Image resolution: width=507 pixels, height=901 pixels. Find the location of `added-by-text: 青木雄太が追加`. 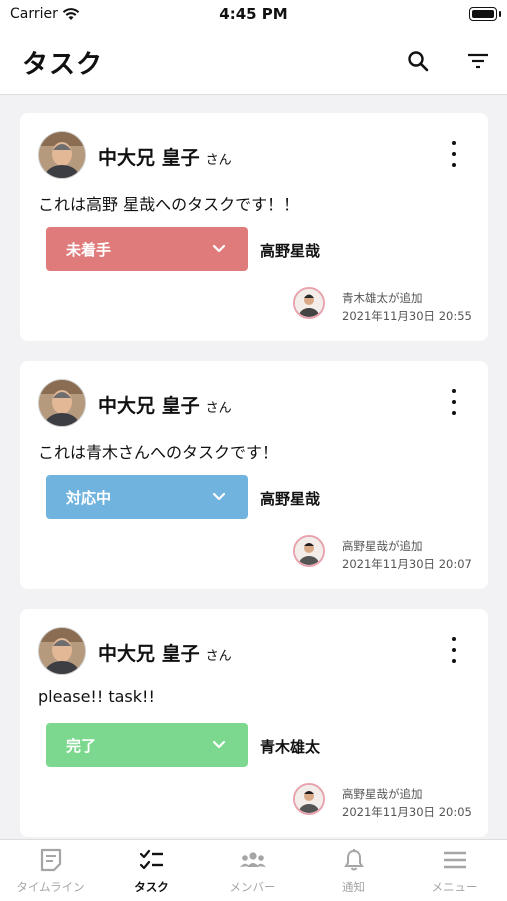

added-by-text: 青木雄太が追加 is located at coordinates (382, 298).